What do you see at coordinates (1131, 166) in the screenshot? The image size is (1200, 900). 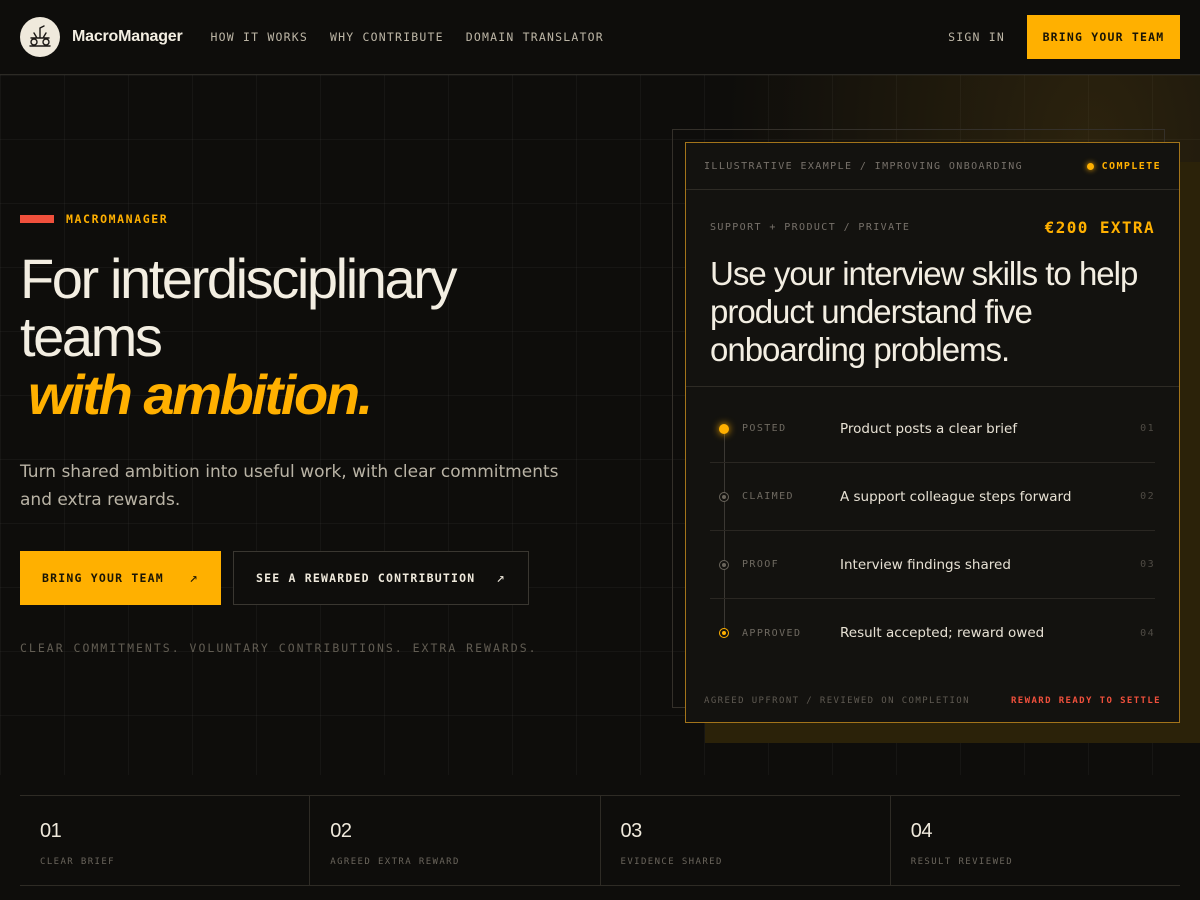 I see `status-text: COMPLETE` at bounding box center [1131, 166].